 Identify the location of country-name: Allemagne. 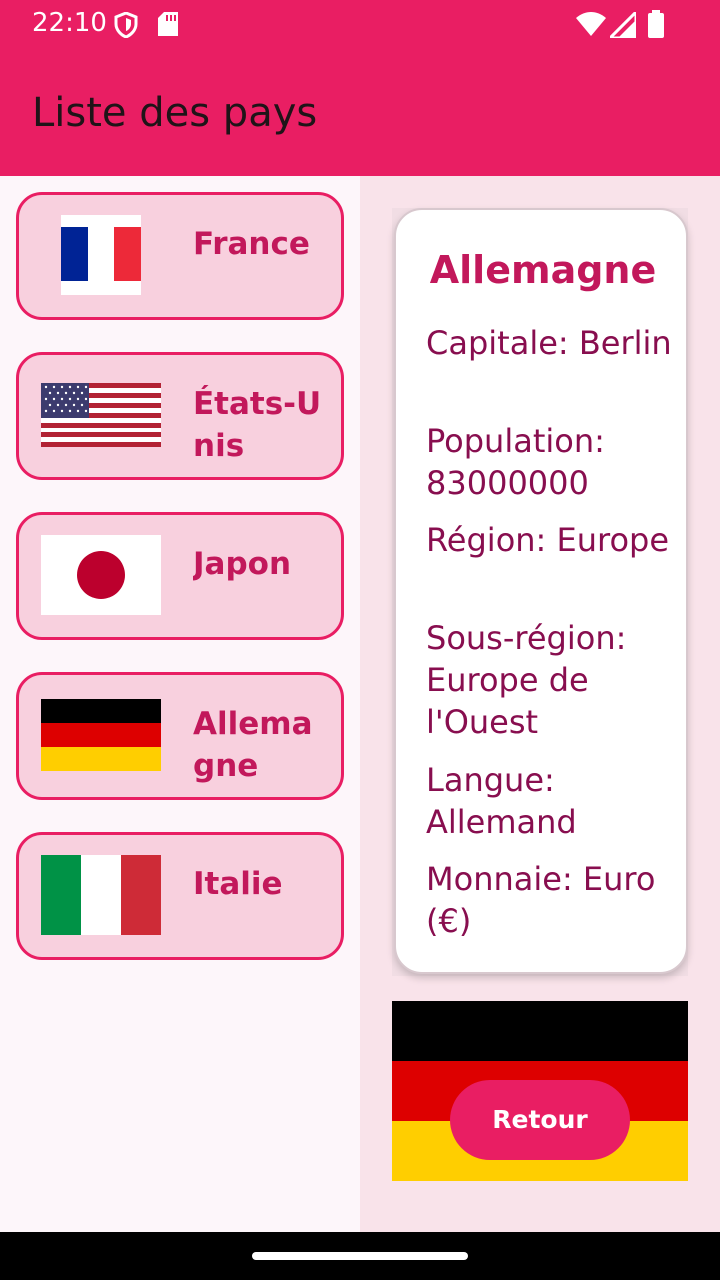
(253, 744).